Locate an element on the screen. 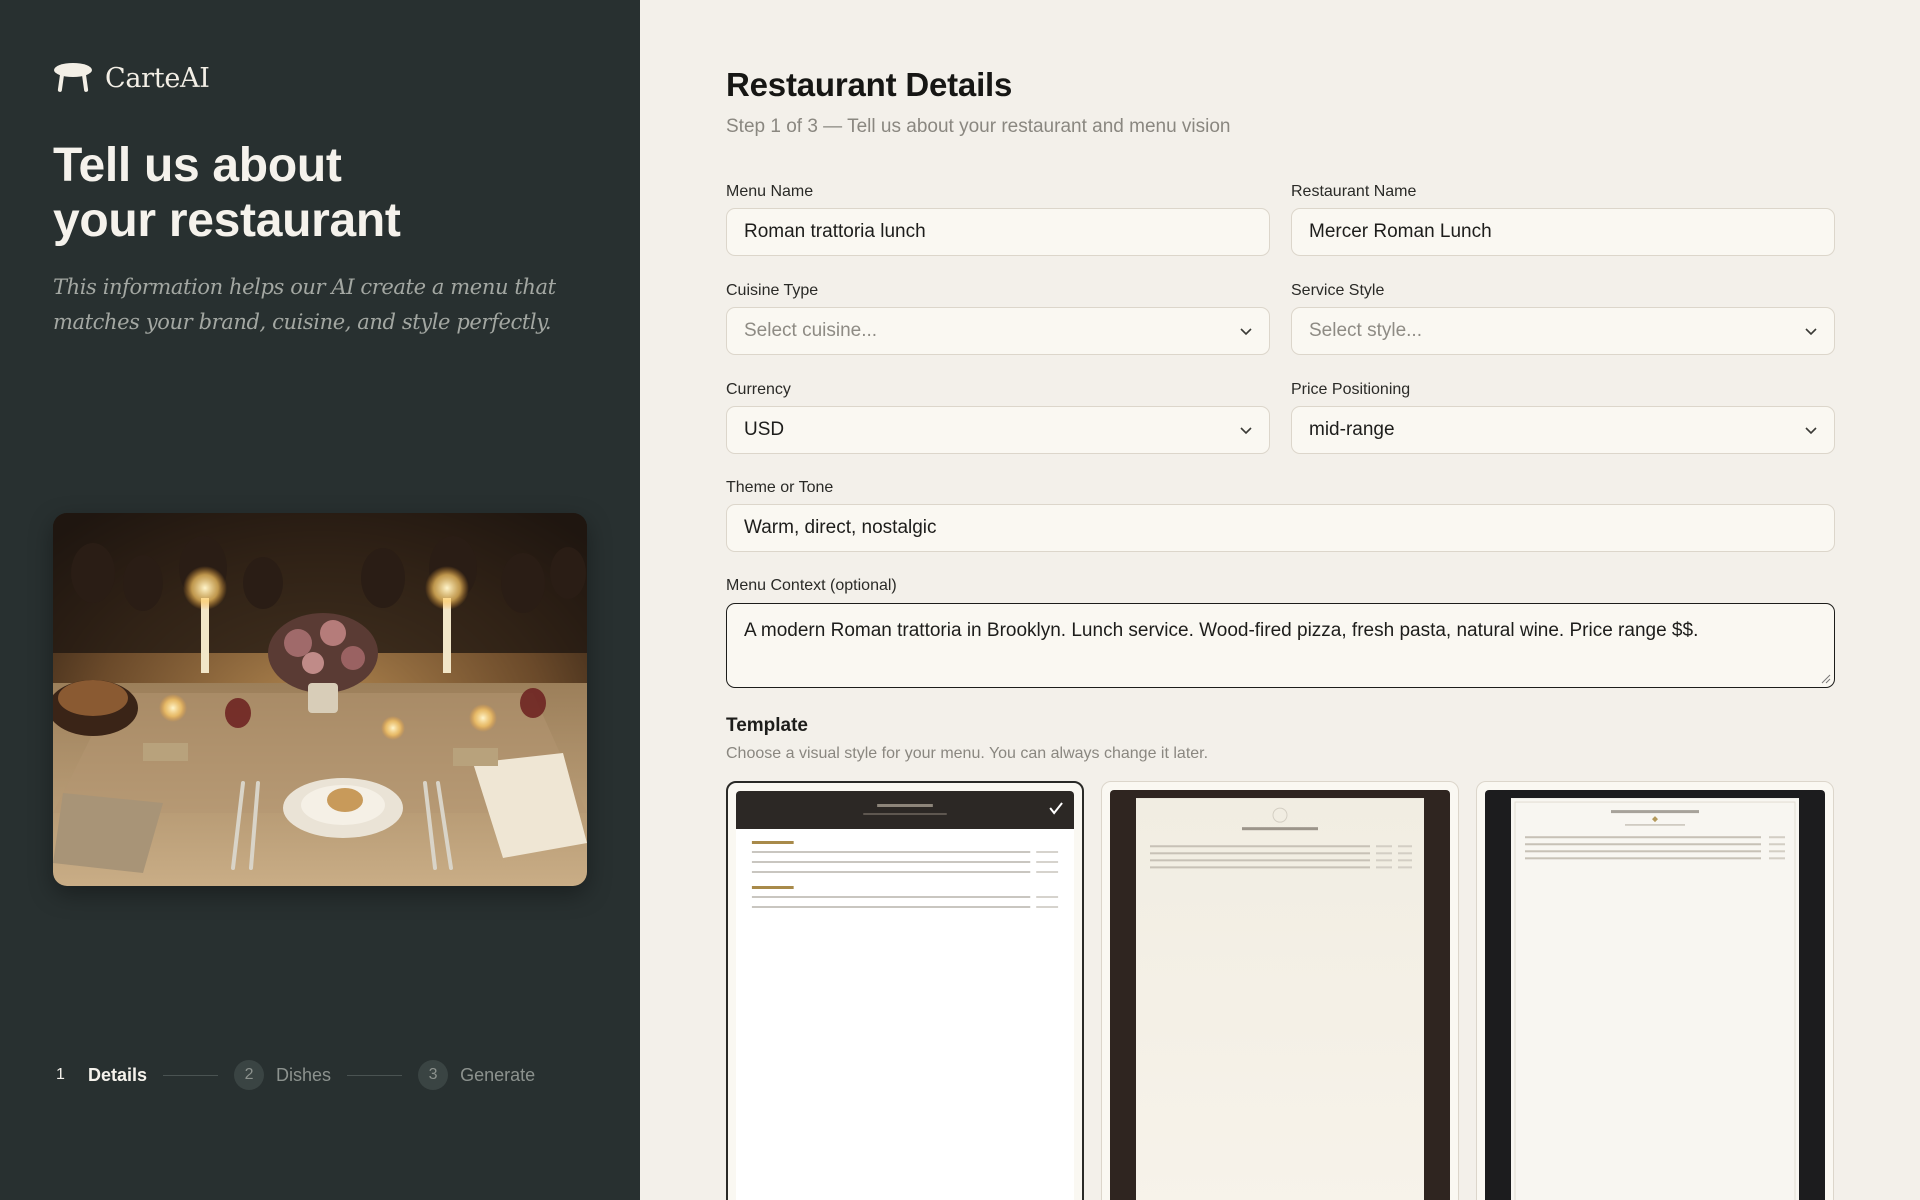 Image resolution: width=1920 pixels, height=1200 pixels. brand: CarteAI is located at coordinates (131, 78).